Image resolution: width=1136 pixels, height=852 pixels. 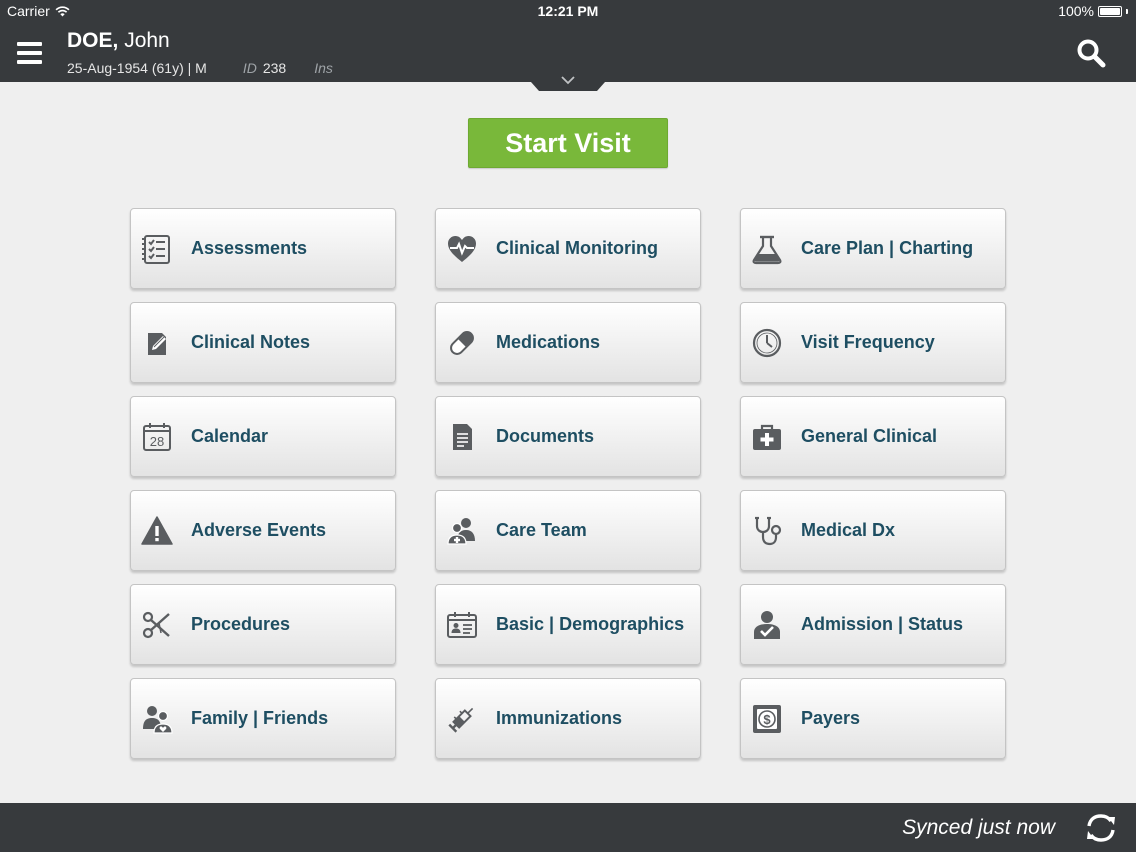 I want to click on tile-label: Family | Friends, so click(x=260, y=718).